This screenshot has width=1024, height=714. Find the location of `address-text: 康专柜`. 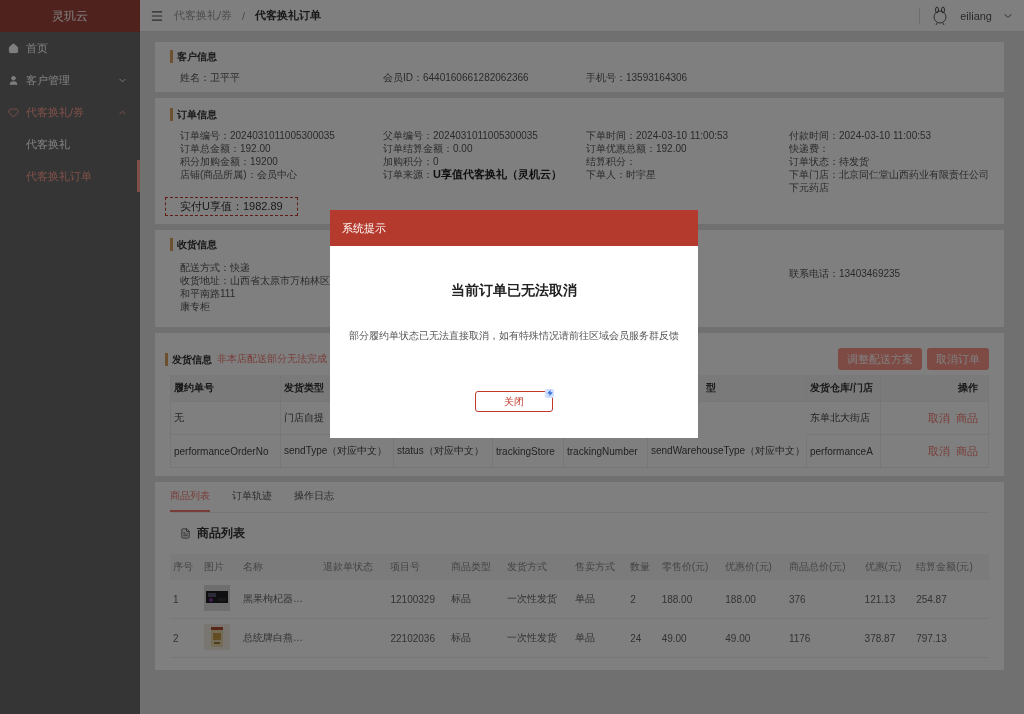

address-text: 康专柜 is located at coordinates (195, 306).